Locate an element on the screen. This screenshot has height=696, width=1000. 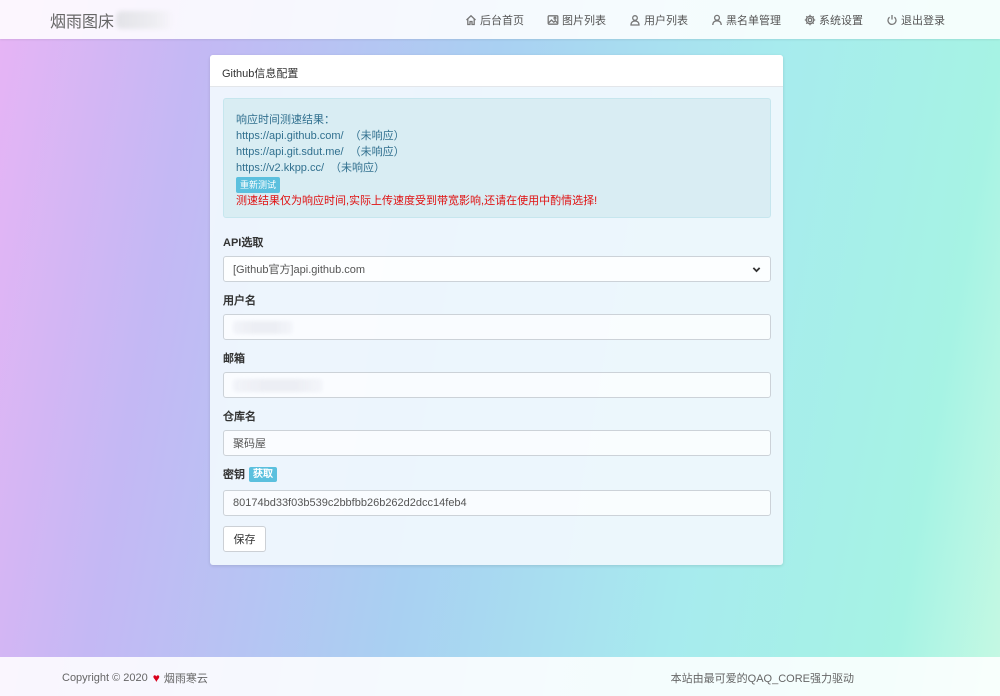
save-button: 保存 is located at coordinates (244, 539).